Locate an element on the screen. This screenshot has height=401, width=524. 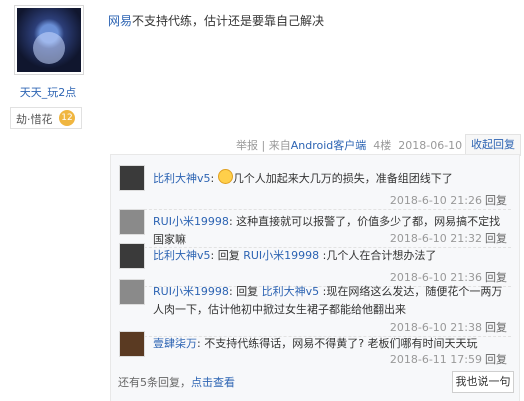
view-more-link: 点击查看 is located at coordinates (213, 382).